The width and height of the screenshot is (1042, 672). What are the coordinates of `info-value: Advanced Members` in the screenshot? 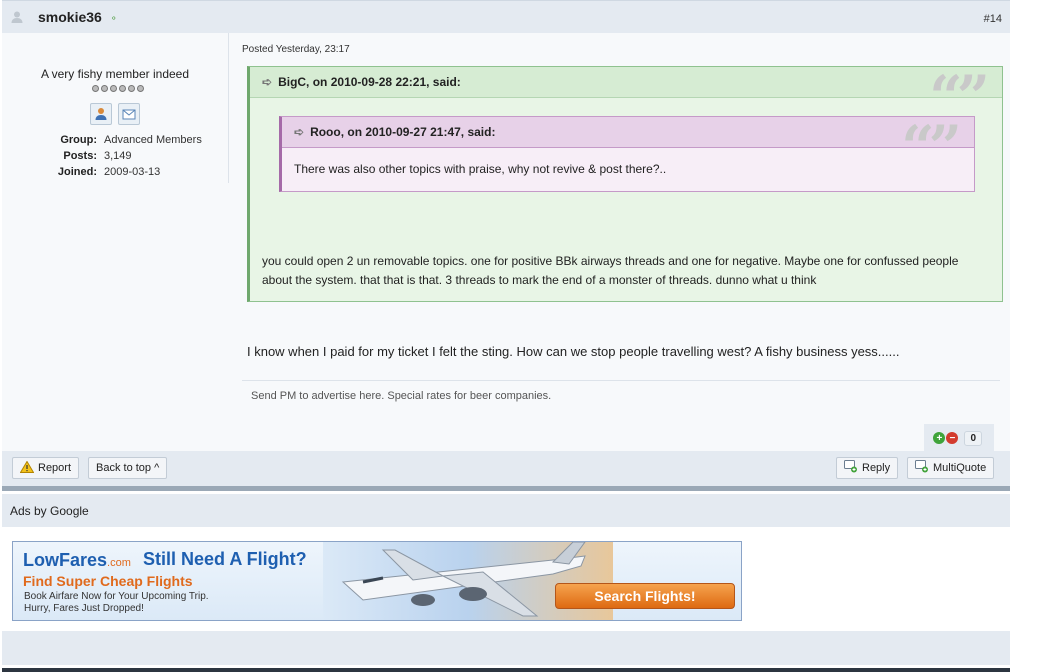 It's located at (153, 140).